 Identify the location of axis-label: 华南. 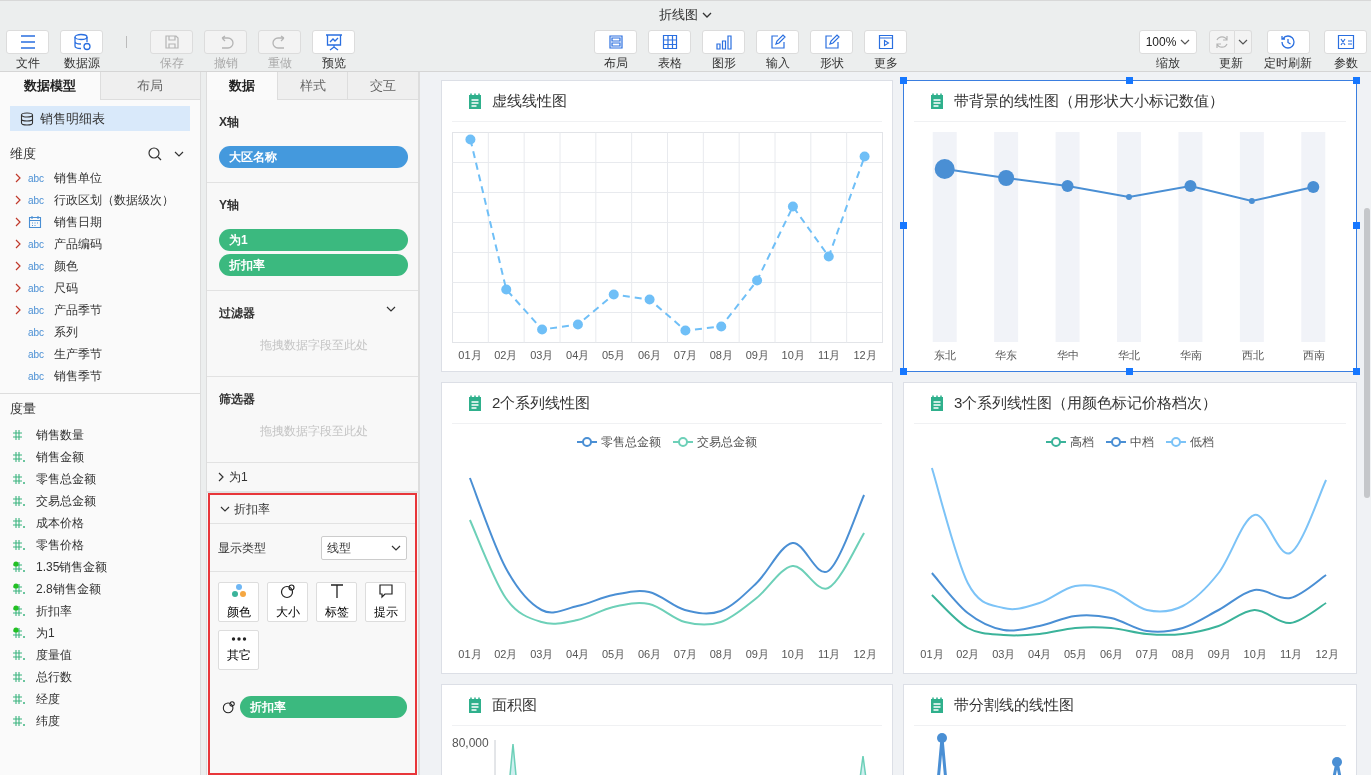
(1191, 355).